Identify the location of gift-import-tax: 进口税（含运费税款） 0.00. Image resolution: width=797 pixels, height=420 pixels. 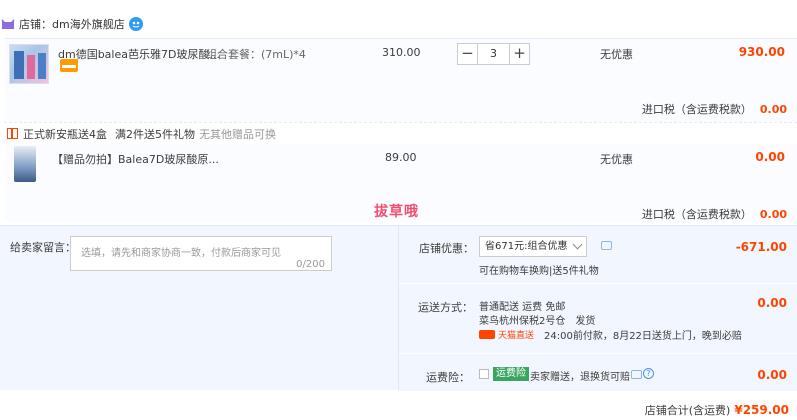
(714, 214).